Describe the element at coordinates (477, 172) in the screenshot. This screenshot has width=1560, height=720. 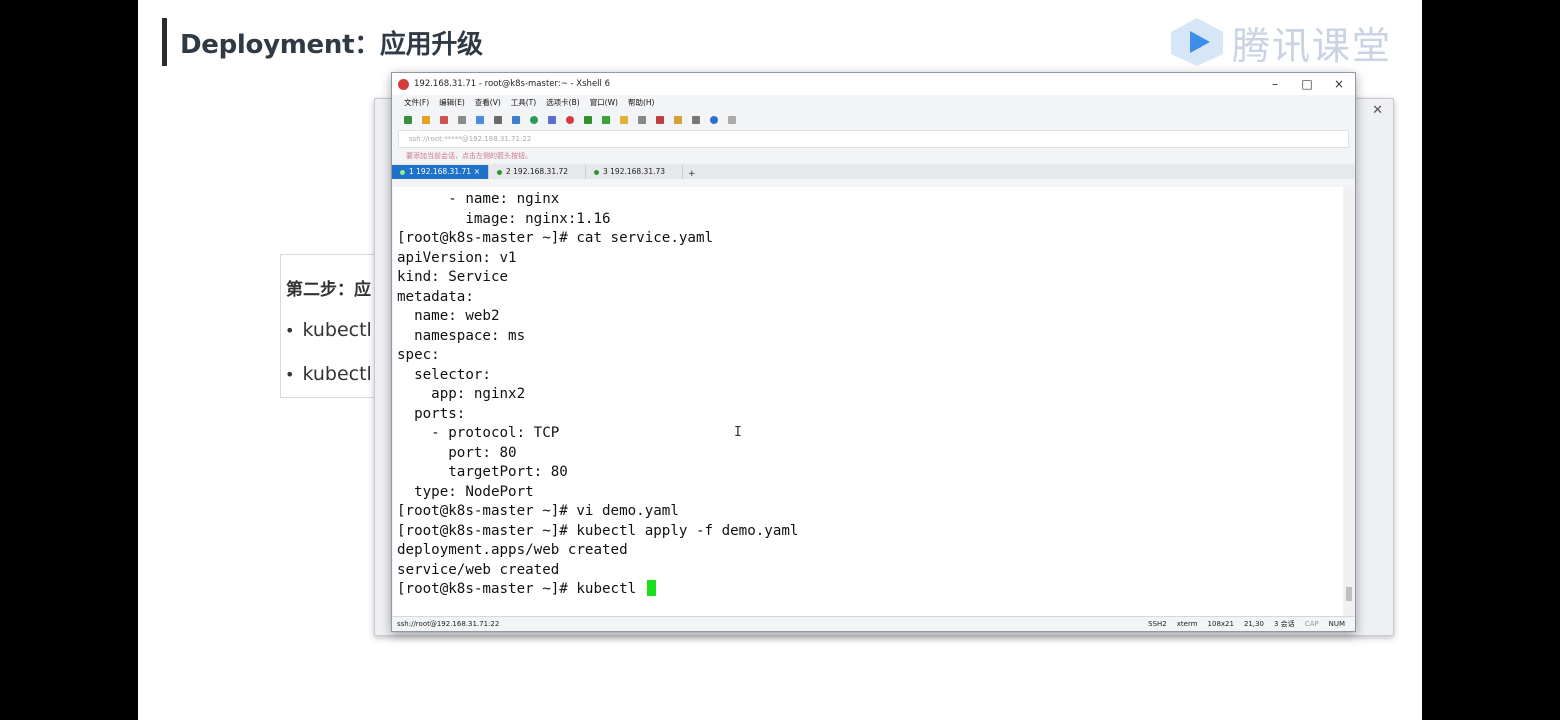
I see `tab-close-icon: ×` at that location.